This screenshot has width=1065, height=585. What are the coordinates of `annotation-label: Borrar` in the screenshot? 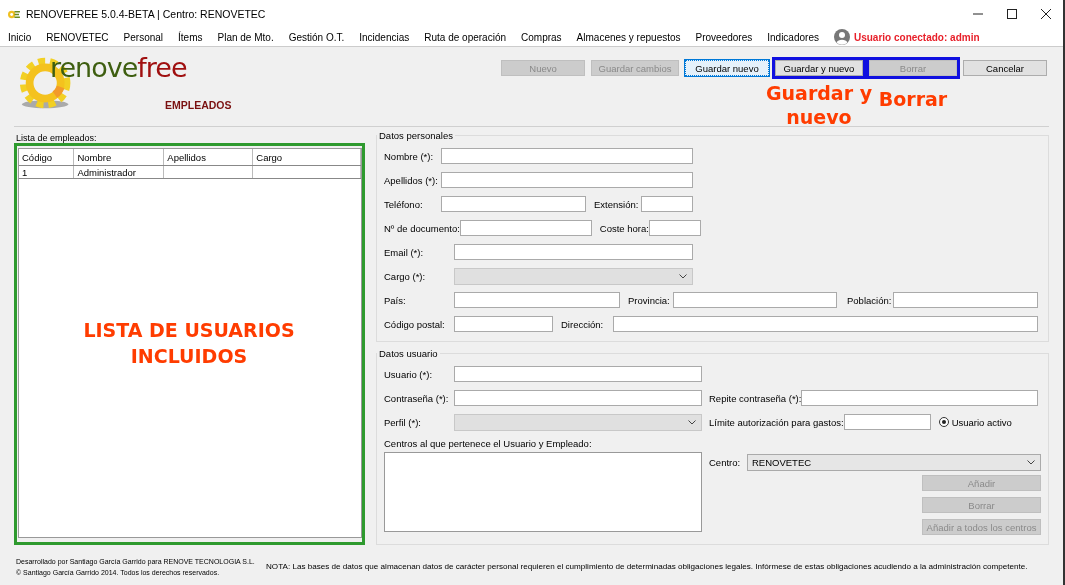 It's located at (913, 99).